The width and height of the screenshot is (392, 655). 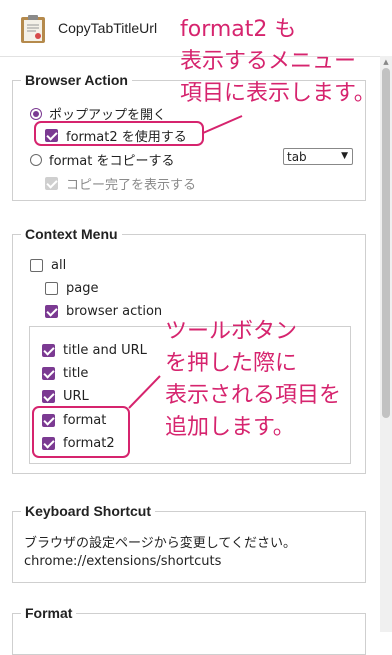 I want to click on keyboard-shortcut-url: chrome://extensions/shortcuts, so click(x=123, y=561).